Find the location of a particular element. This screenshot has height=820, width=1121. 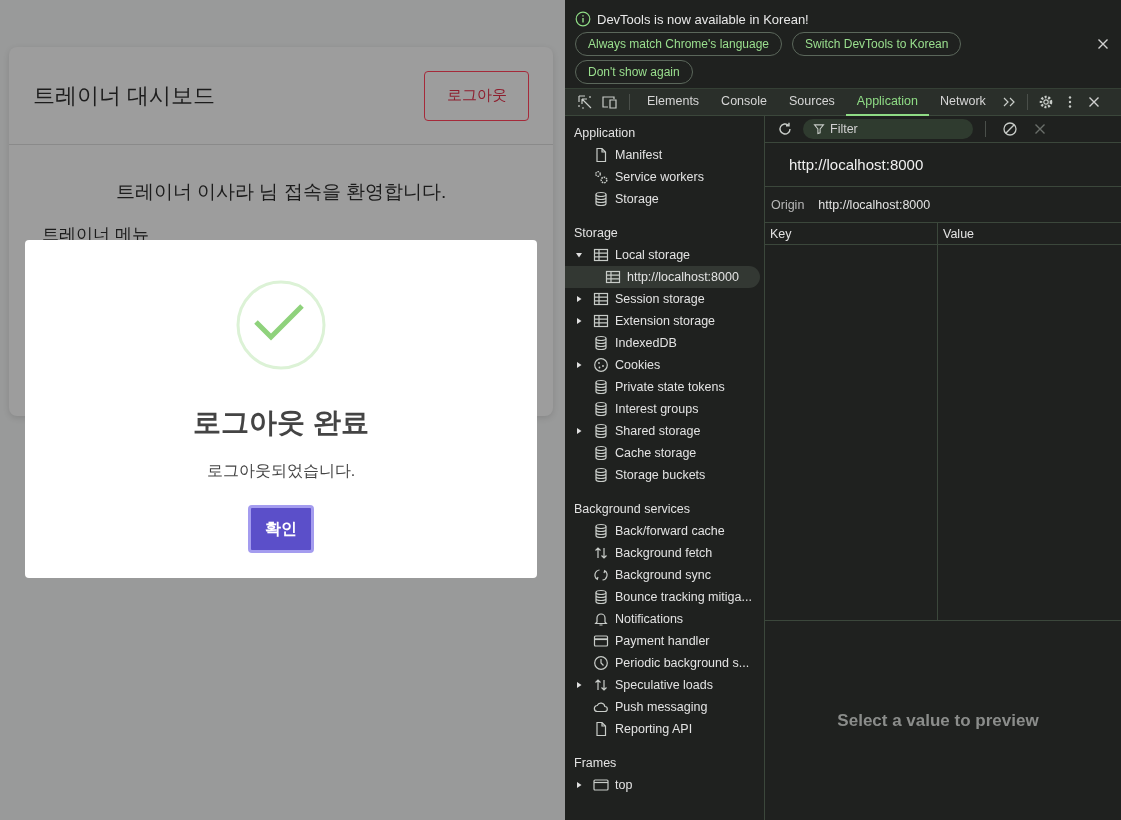

sidebar-section-title: Background services is located at coordinates (632, 509).